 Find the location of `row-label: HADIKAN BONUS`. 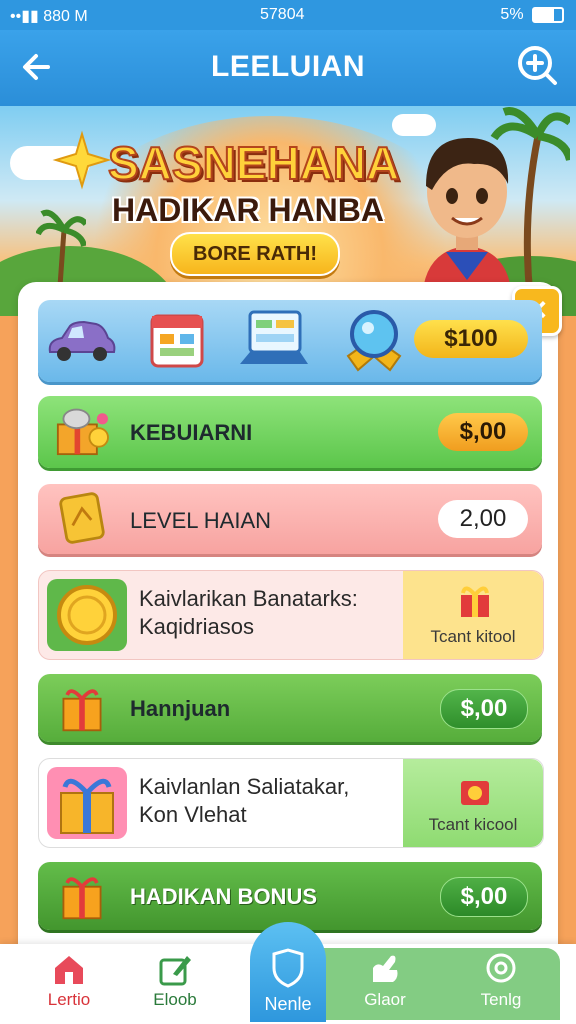

row-label: HADIKAN BONUS is located at coordinates (223, 896).